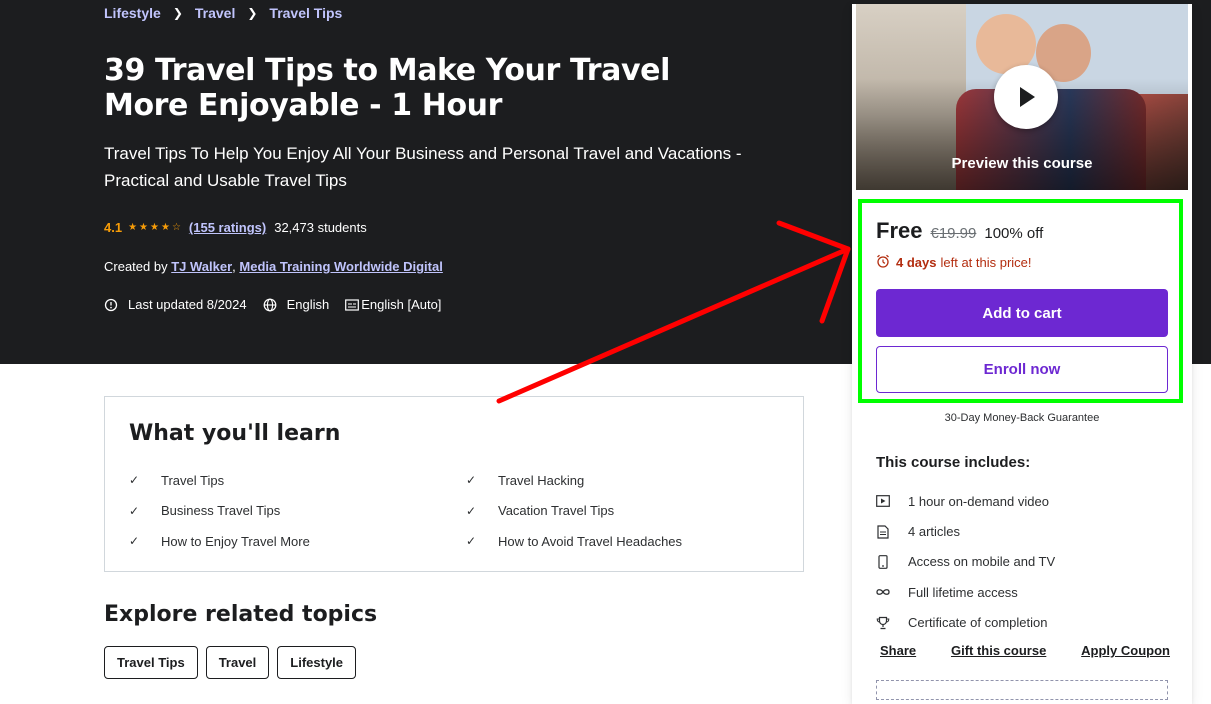  Describe the element at coordinates (998, 650) in the screenshot. I see `gift-course-button: Gift this course` at that location.